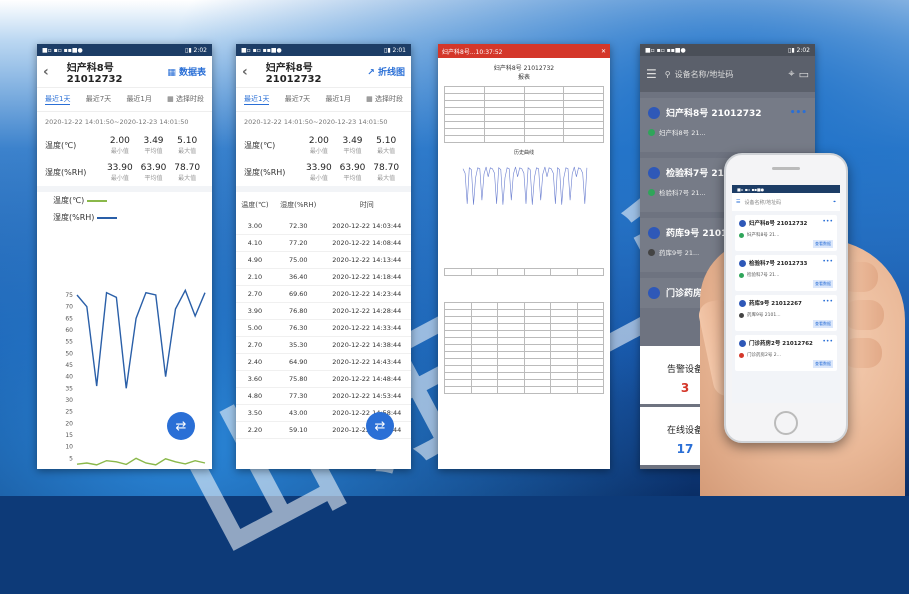 The height and width of the screenshot is (594, 909). Describe the element at coordinates (323, 172) in the screenshot. I see `stat-row-hum: 湿度(%RH) 33.90 最小值 63.90 平均值 78.70 最大值` at that location.